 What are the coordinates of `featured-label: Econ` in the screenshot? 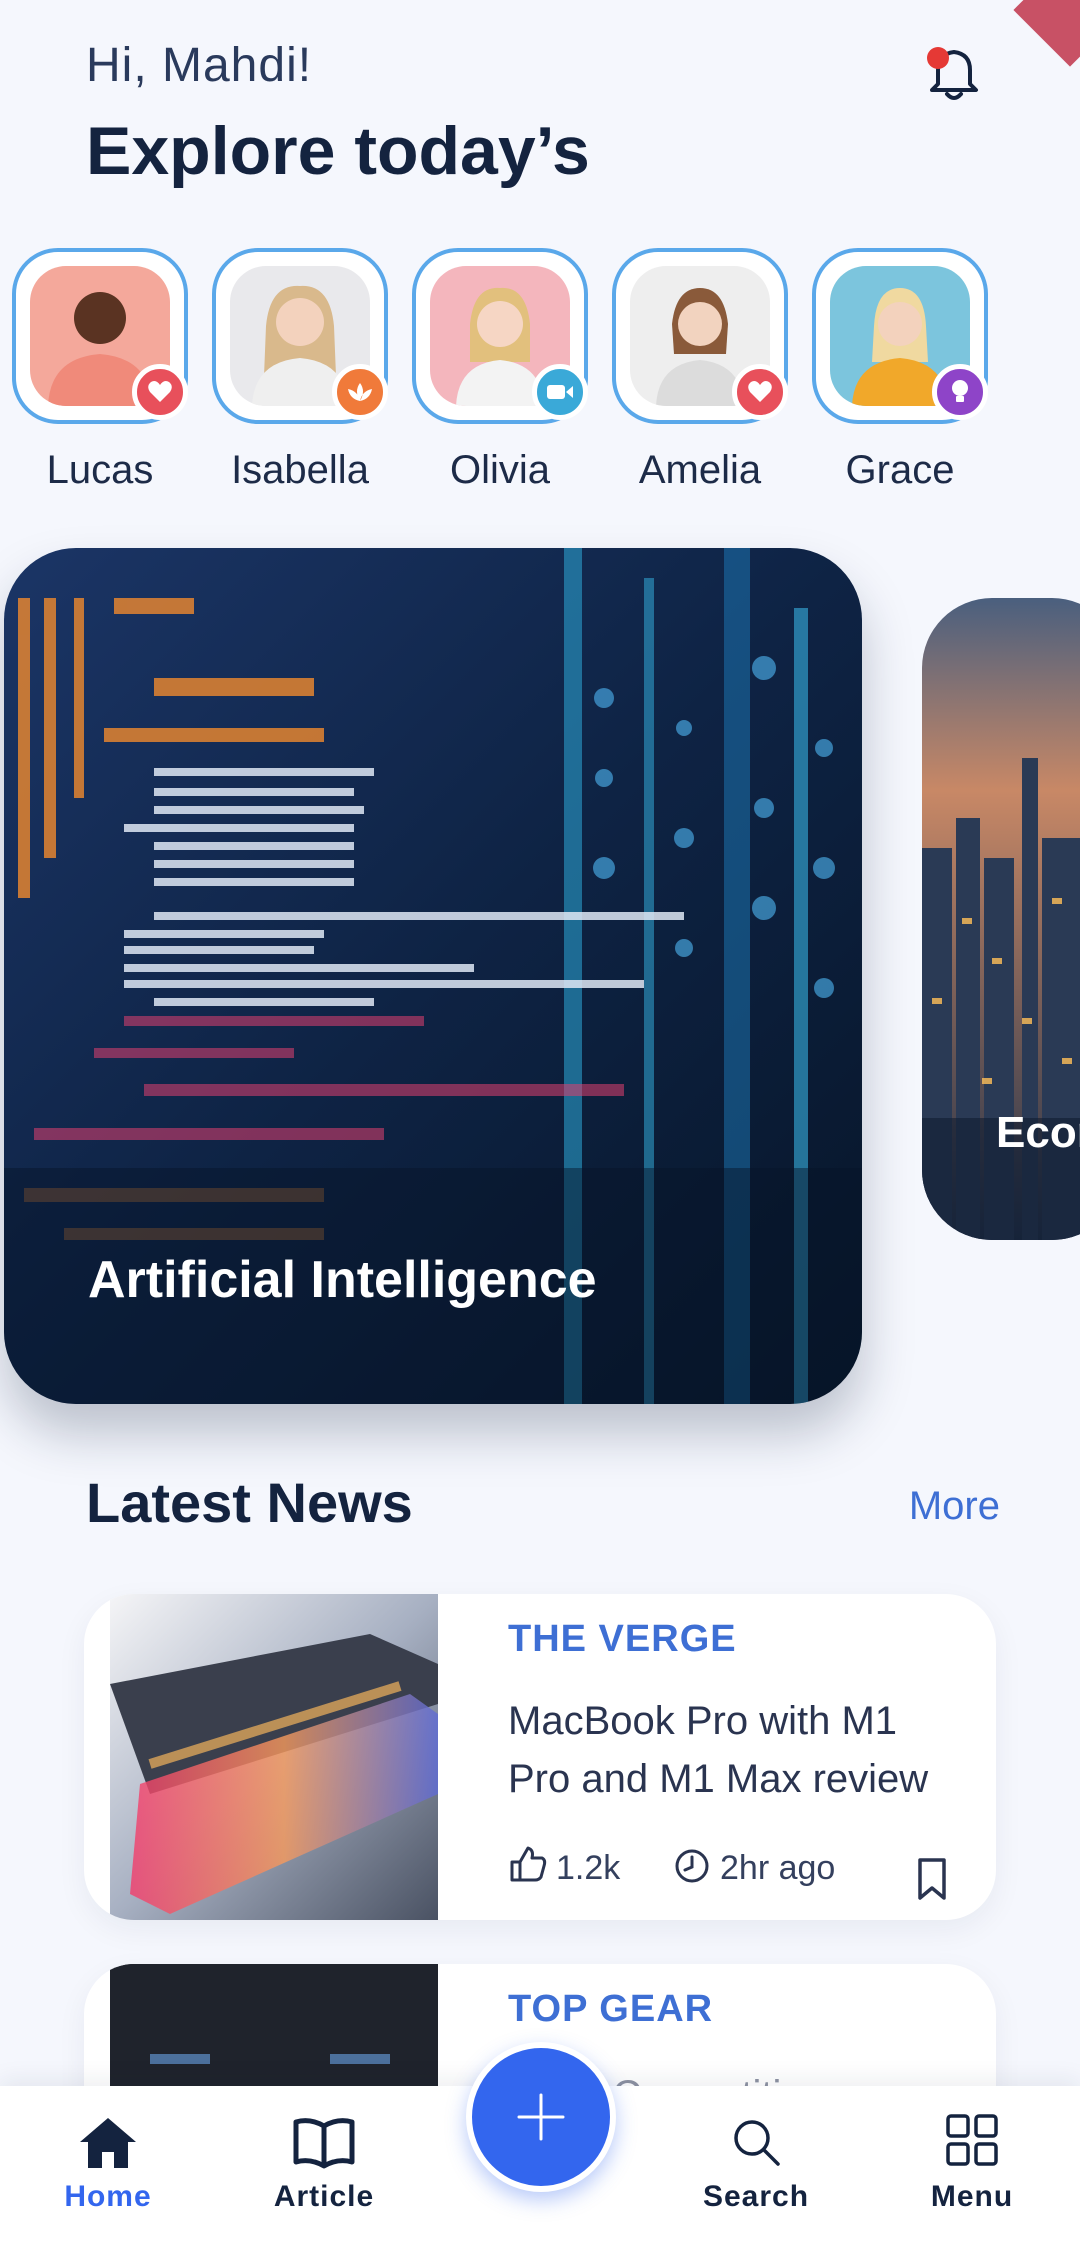 It's located at (1038, 1132).